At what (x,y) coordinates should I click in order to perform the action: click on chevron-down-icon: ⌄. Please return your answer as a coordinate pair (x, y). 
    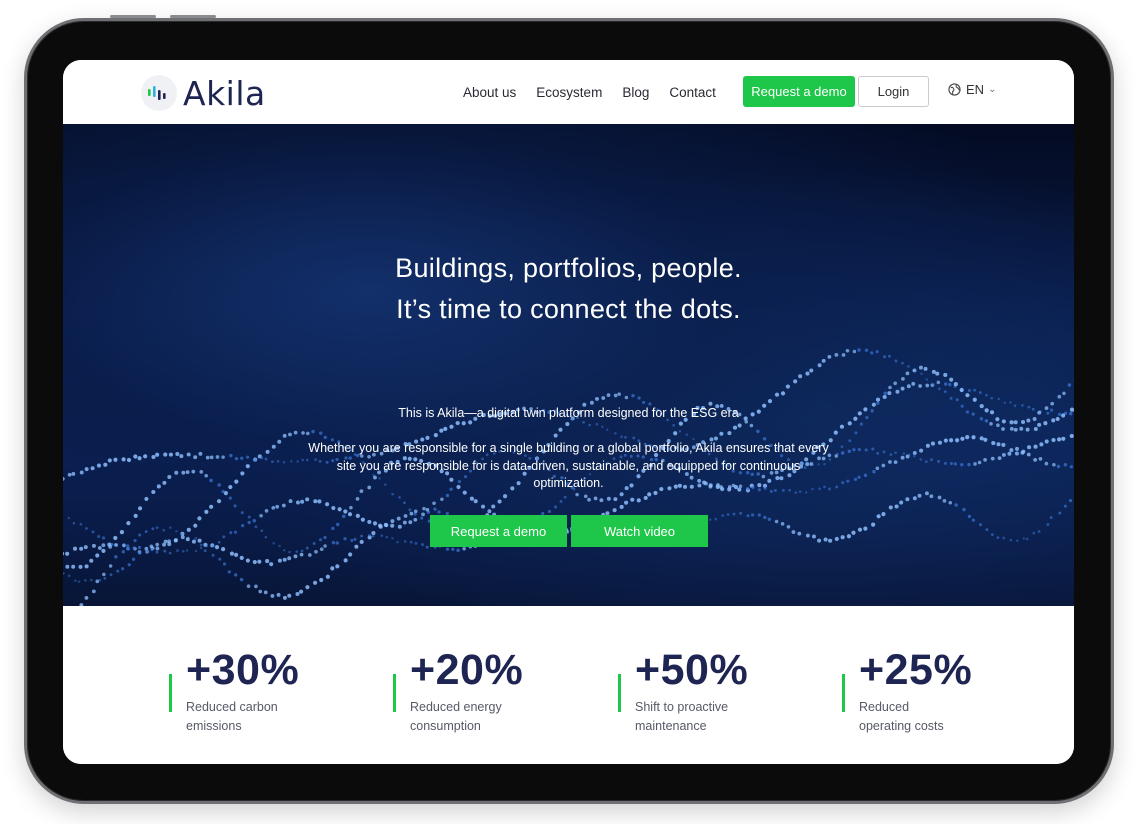
    Looking at the image, I should click on (992, 89).